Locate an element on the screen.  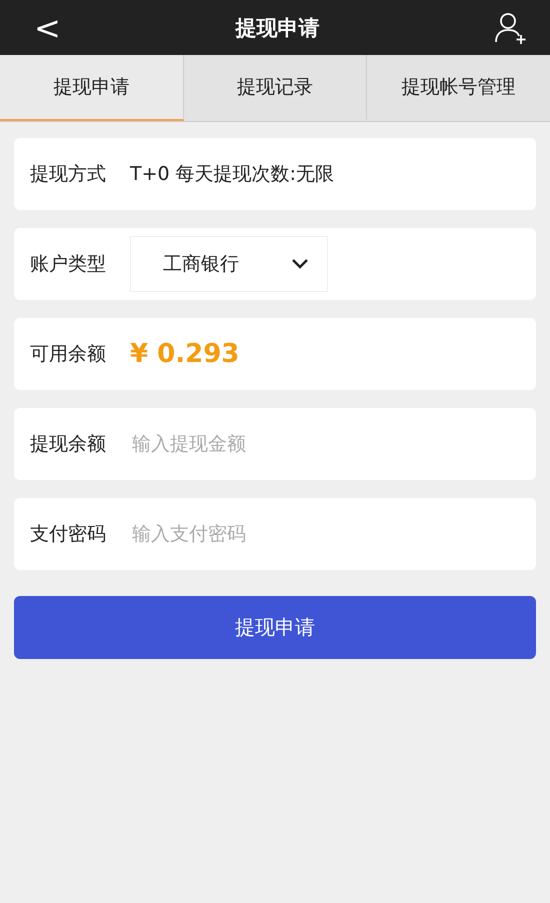
chevron-down-icon is located at coordinates (300, 264).